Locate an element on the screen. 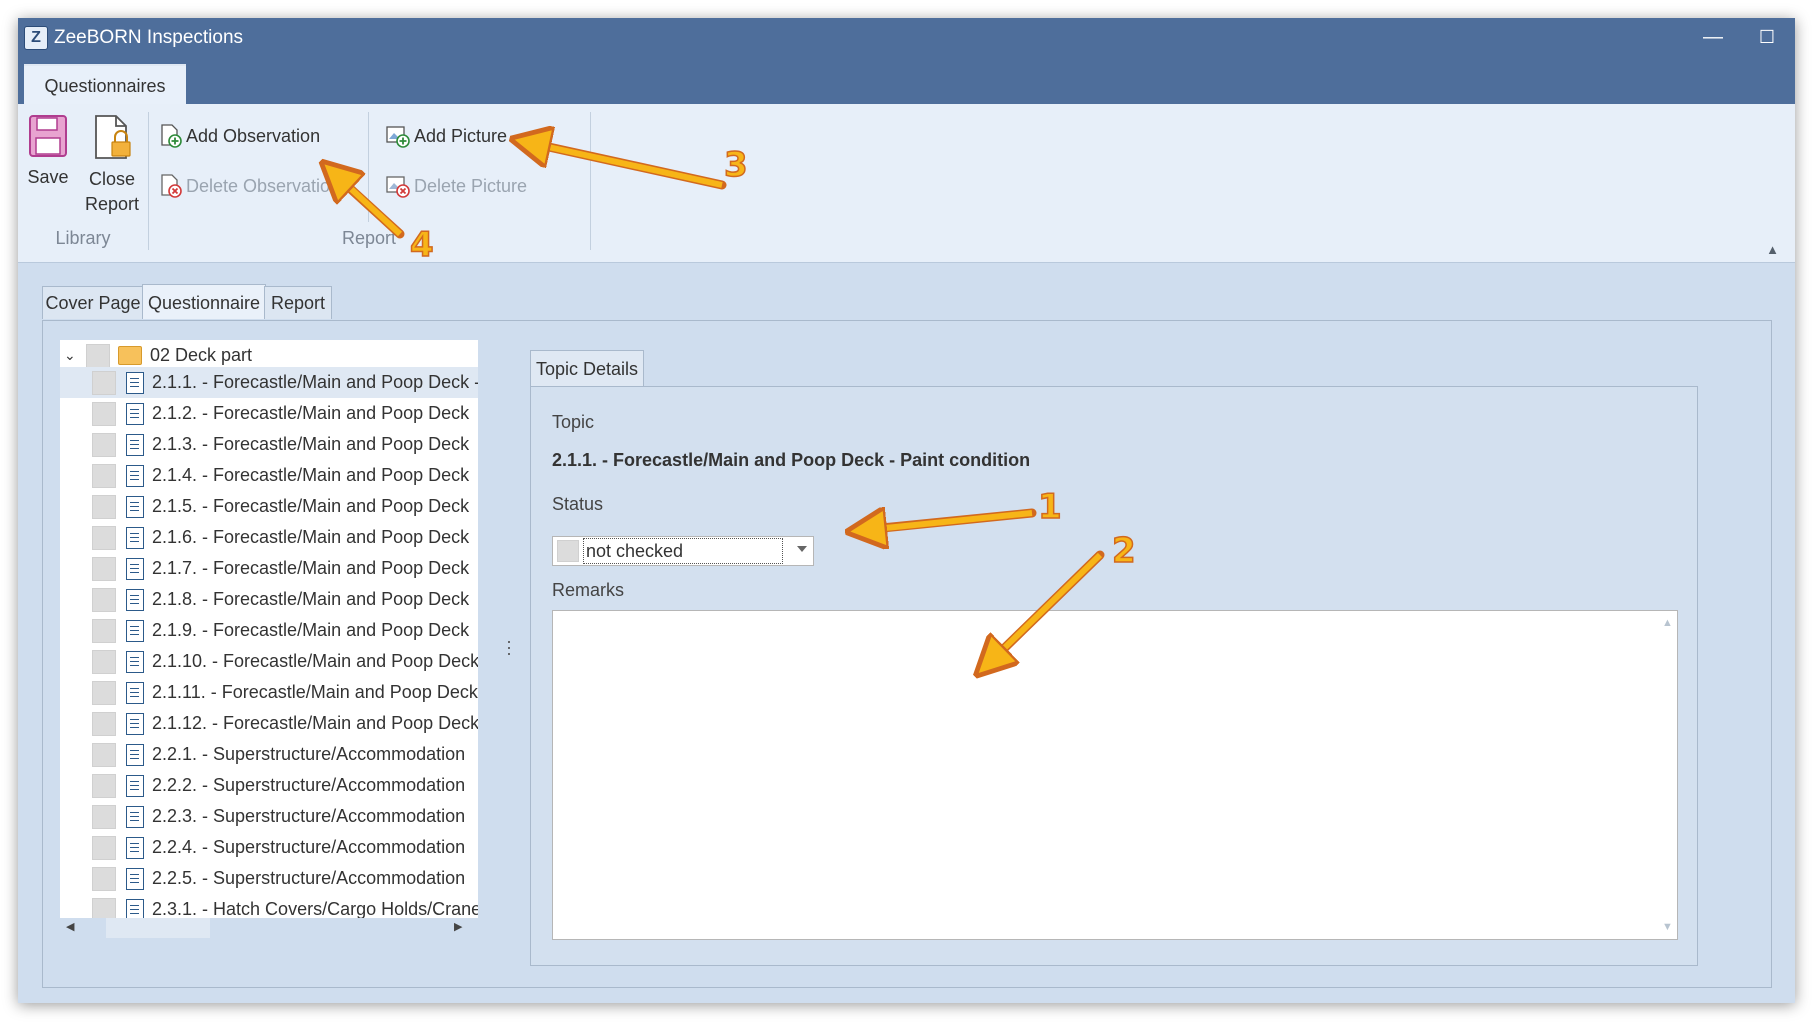 This screenshot has height=1023, width=1814. status-dropdown: not checked is located at coordinates (683, 551).